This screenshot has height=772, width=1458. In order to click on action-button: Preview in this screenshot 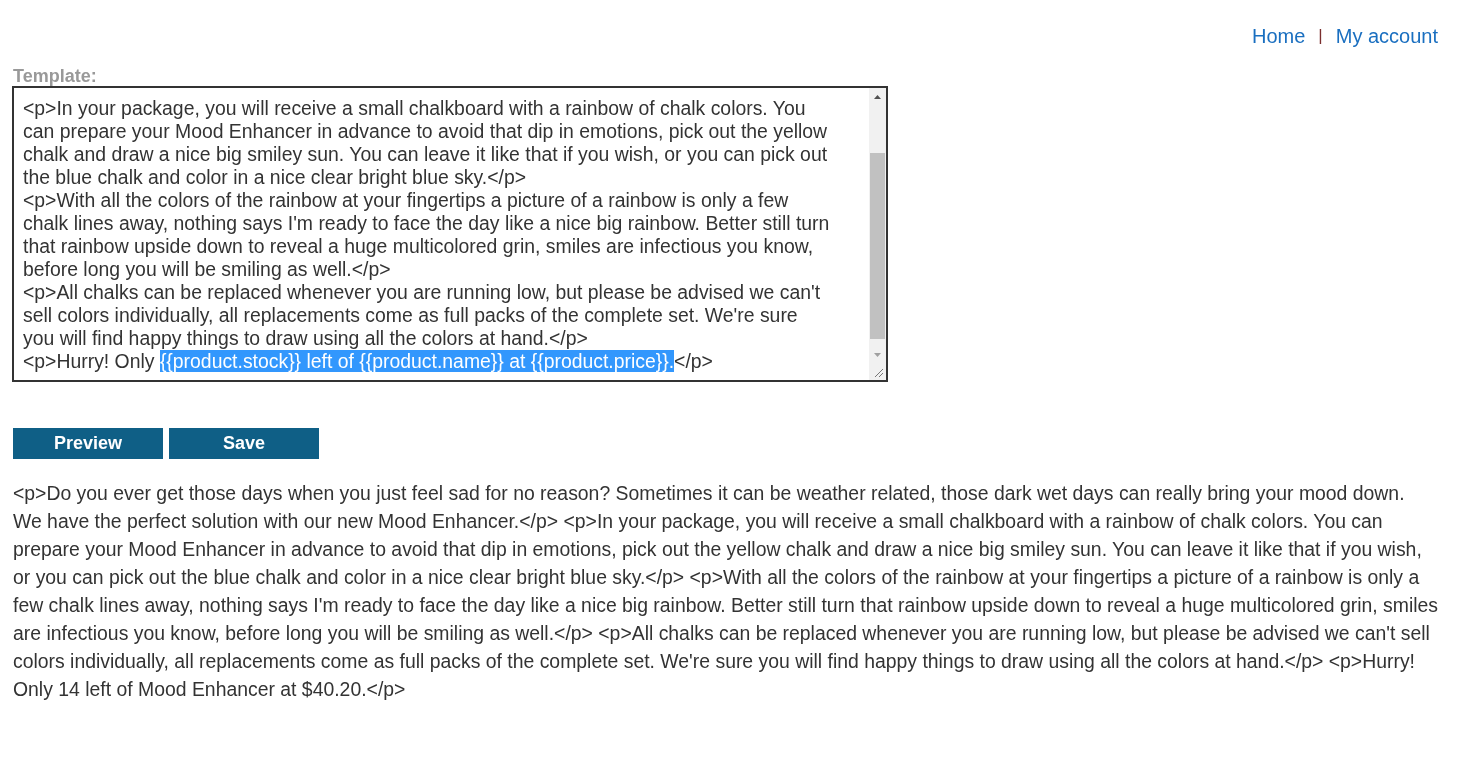, I will do `click(88, 443)`.